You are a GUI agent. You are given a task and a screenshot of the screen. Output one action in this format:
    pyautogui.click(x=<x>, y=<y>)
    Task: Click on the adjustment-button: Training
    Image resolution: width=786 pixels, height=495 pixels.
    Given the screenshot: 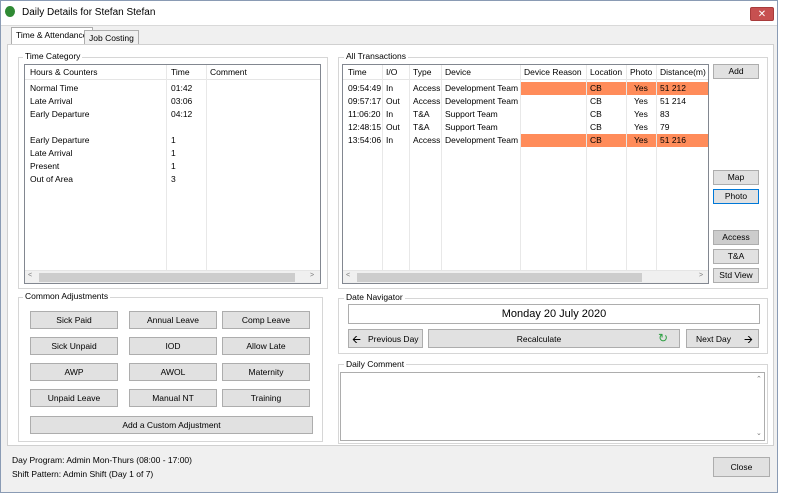 What is the action you would take?
    pyautogui.click(x=266, y=398)
    